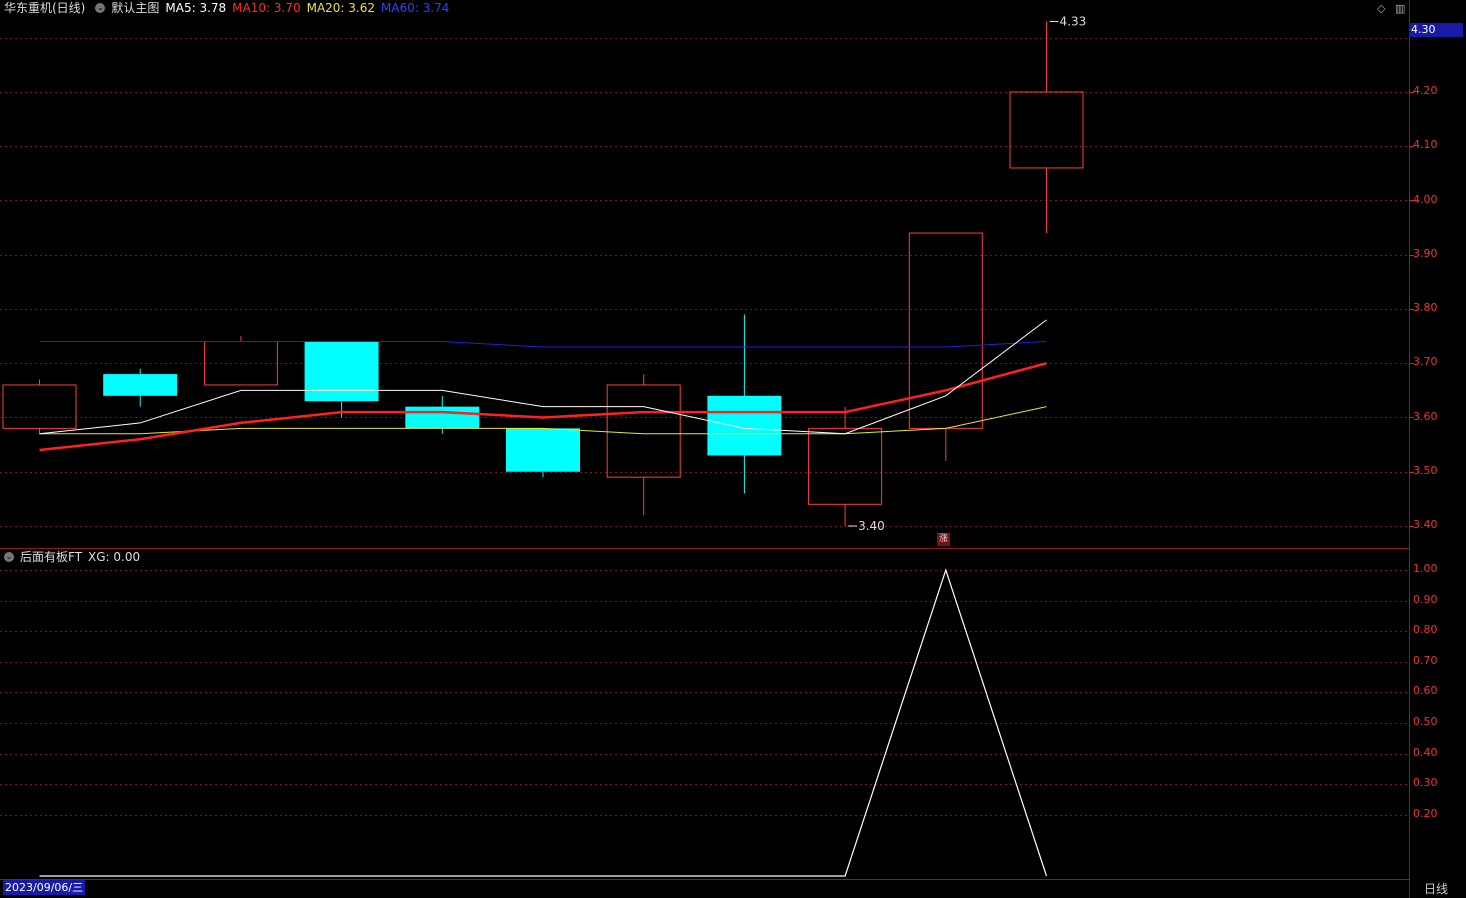  I want to click on indicator-axis-tick: 0.90, so click(1425, 599).